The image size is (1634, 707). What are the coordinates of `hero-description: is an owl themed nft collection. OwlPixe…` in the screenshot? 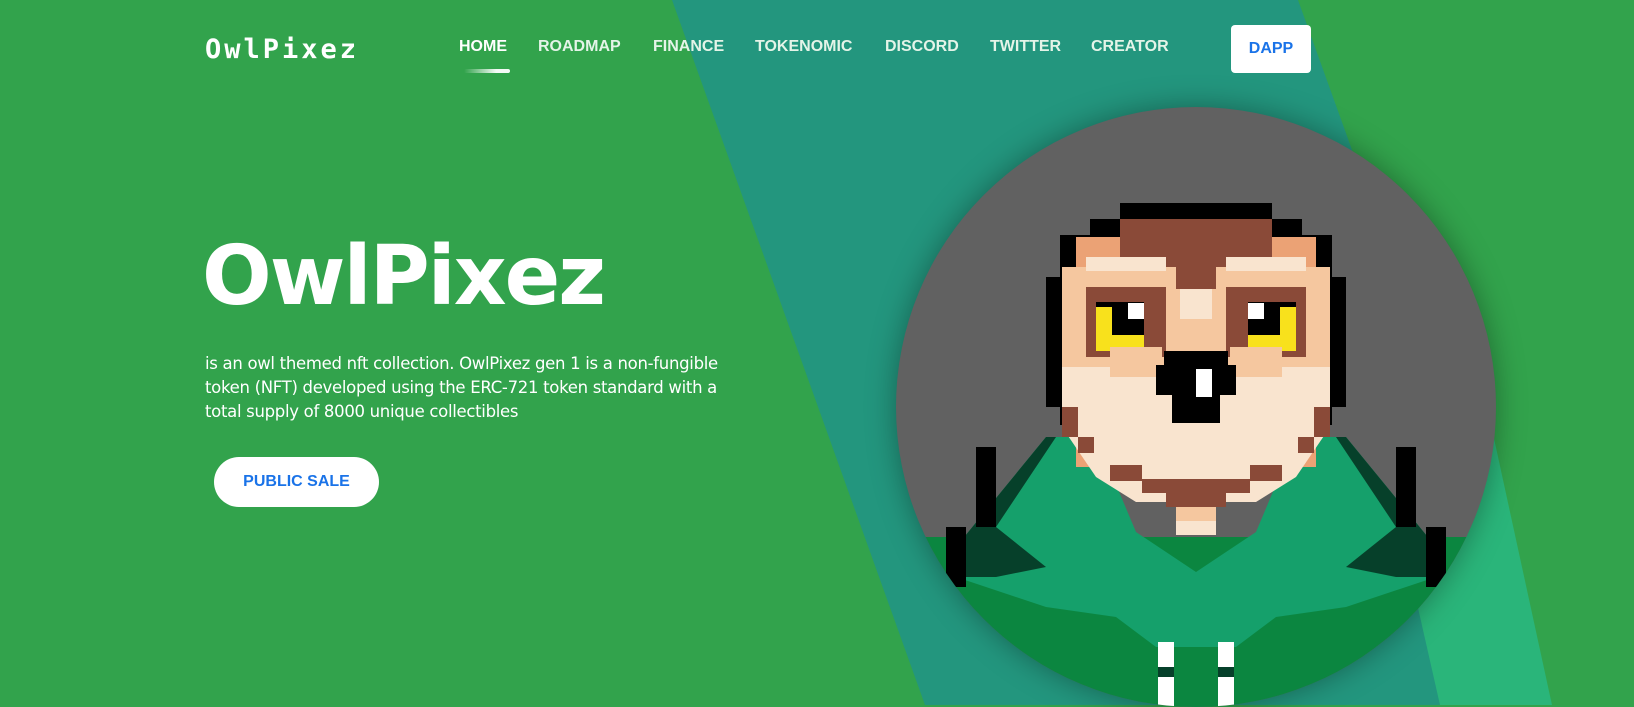 It's located at (461, 387).